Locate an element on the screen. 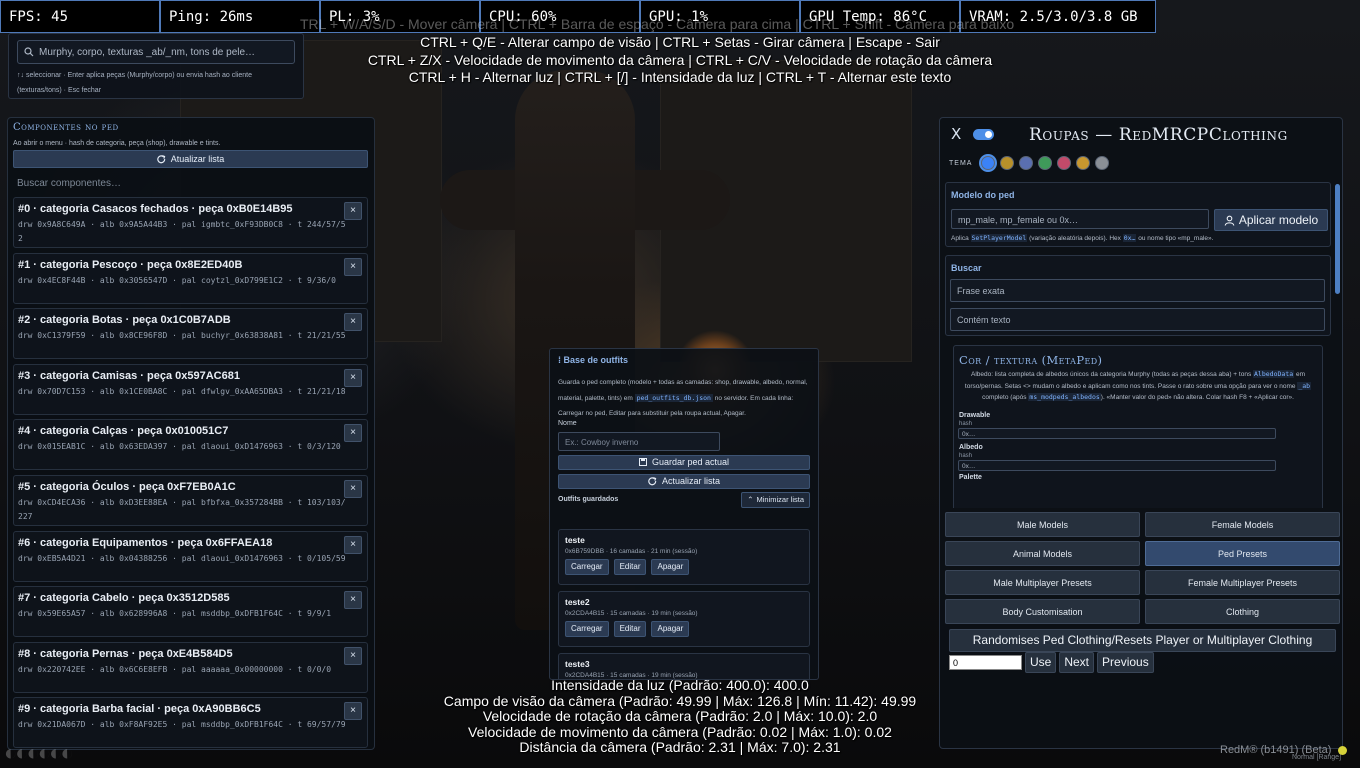 The image size is (1360, 768). category-button: Male Models is located at coordinates (1042, 524).